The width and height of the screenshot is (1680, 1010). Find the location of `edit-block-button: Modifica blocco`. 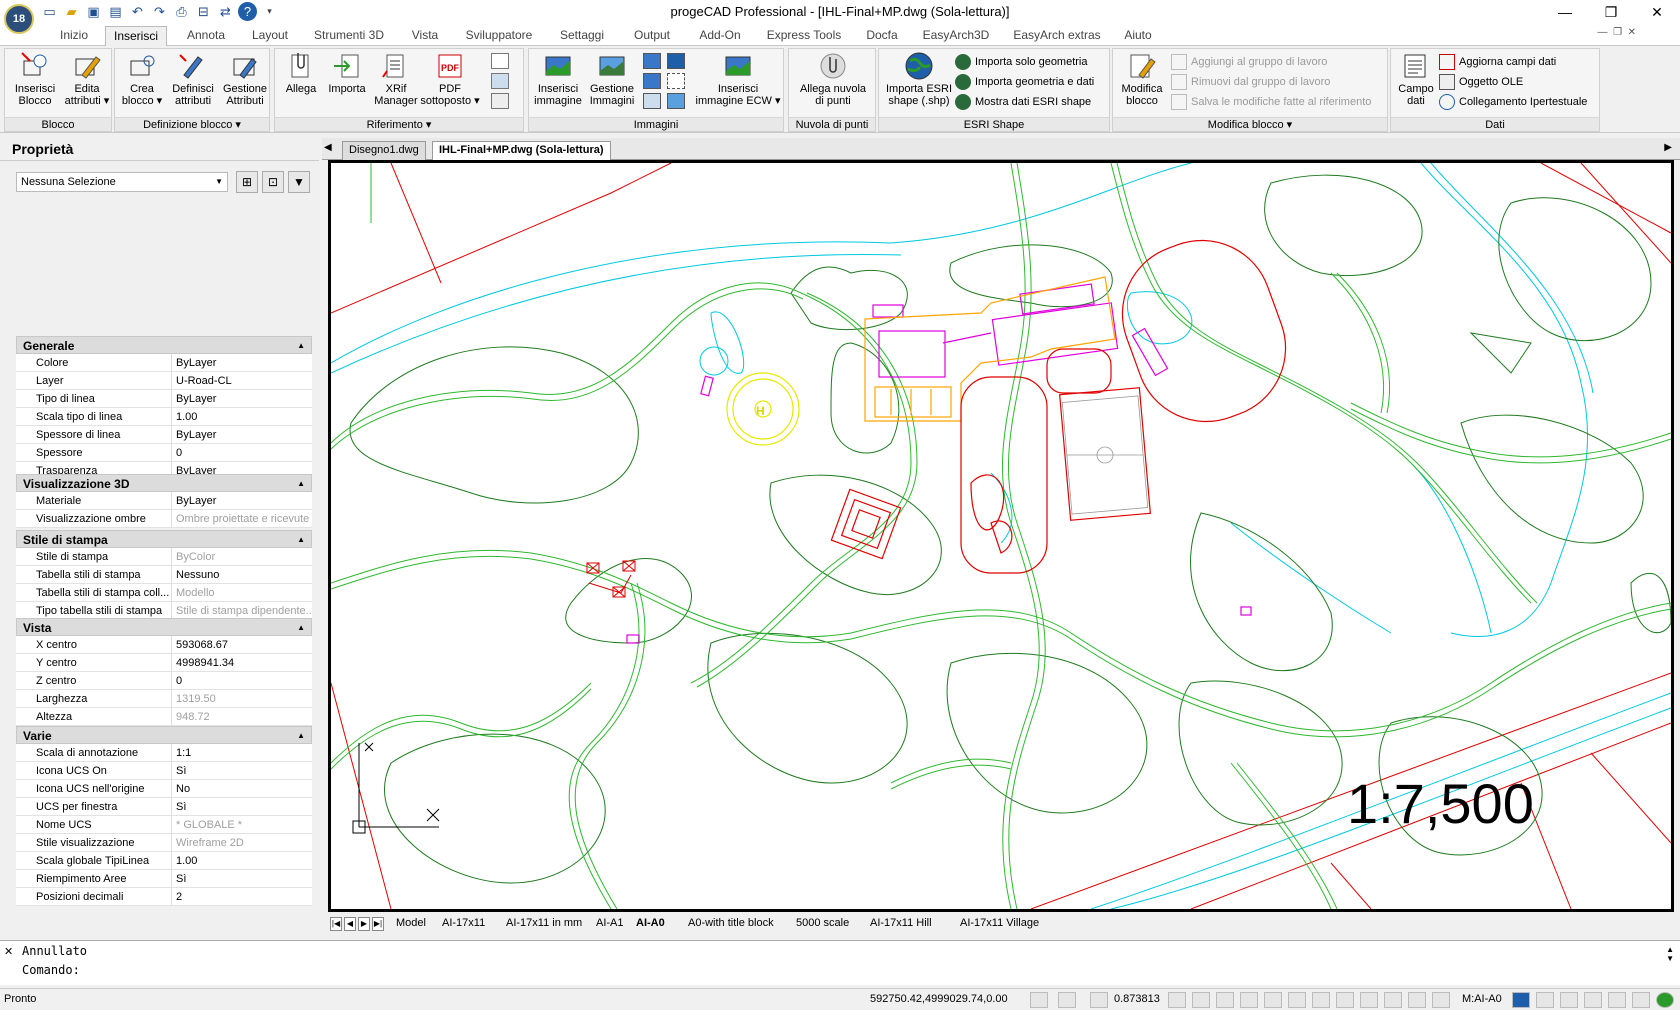

edit-block-button: Modifica blocco is located at coordinates (1142, 79).